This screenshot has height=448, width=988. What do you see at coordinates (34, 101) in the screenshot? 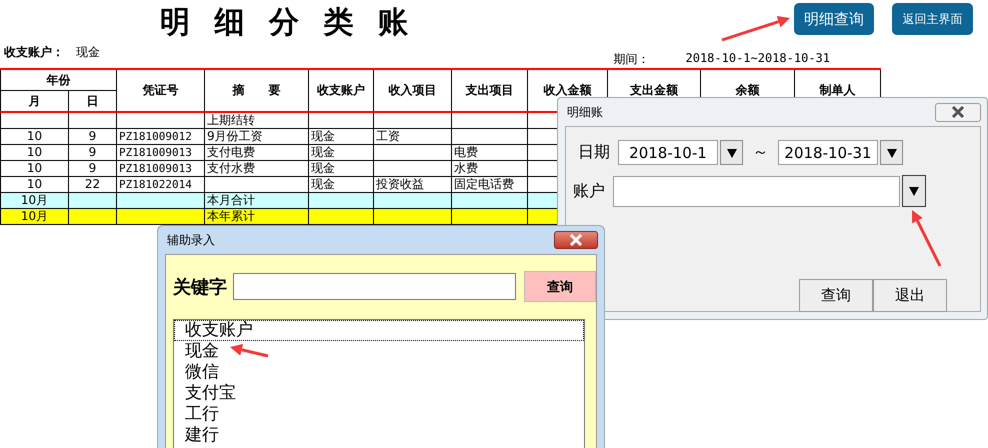
I see `column-header: 月` at bounding box center [34, 101].